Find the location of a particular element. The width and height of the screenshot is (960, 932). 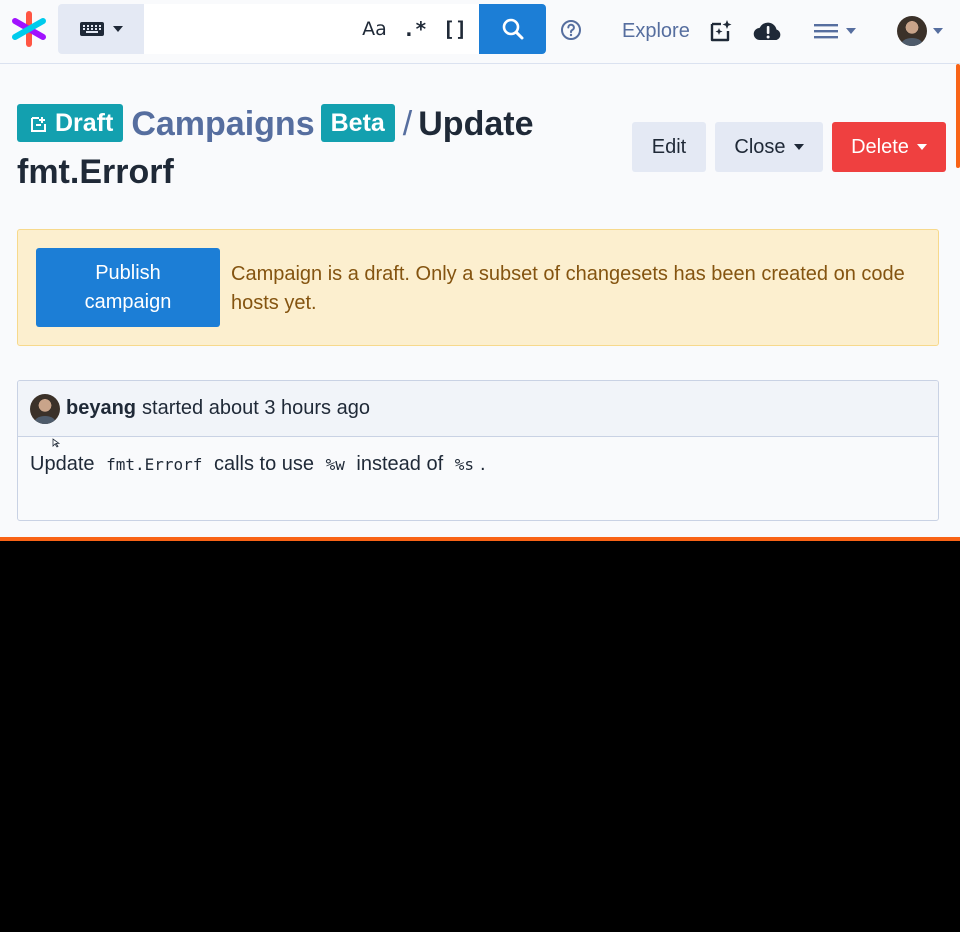

search-icon is located at coordinates (512, 29).